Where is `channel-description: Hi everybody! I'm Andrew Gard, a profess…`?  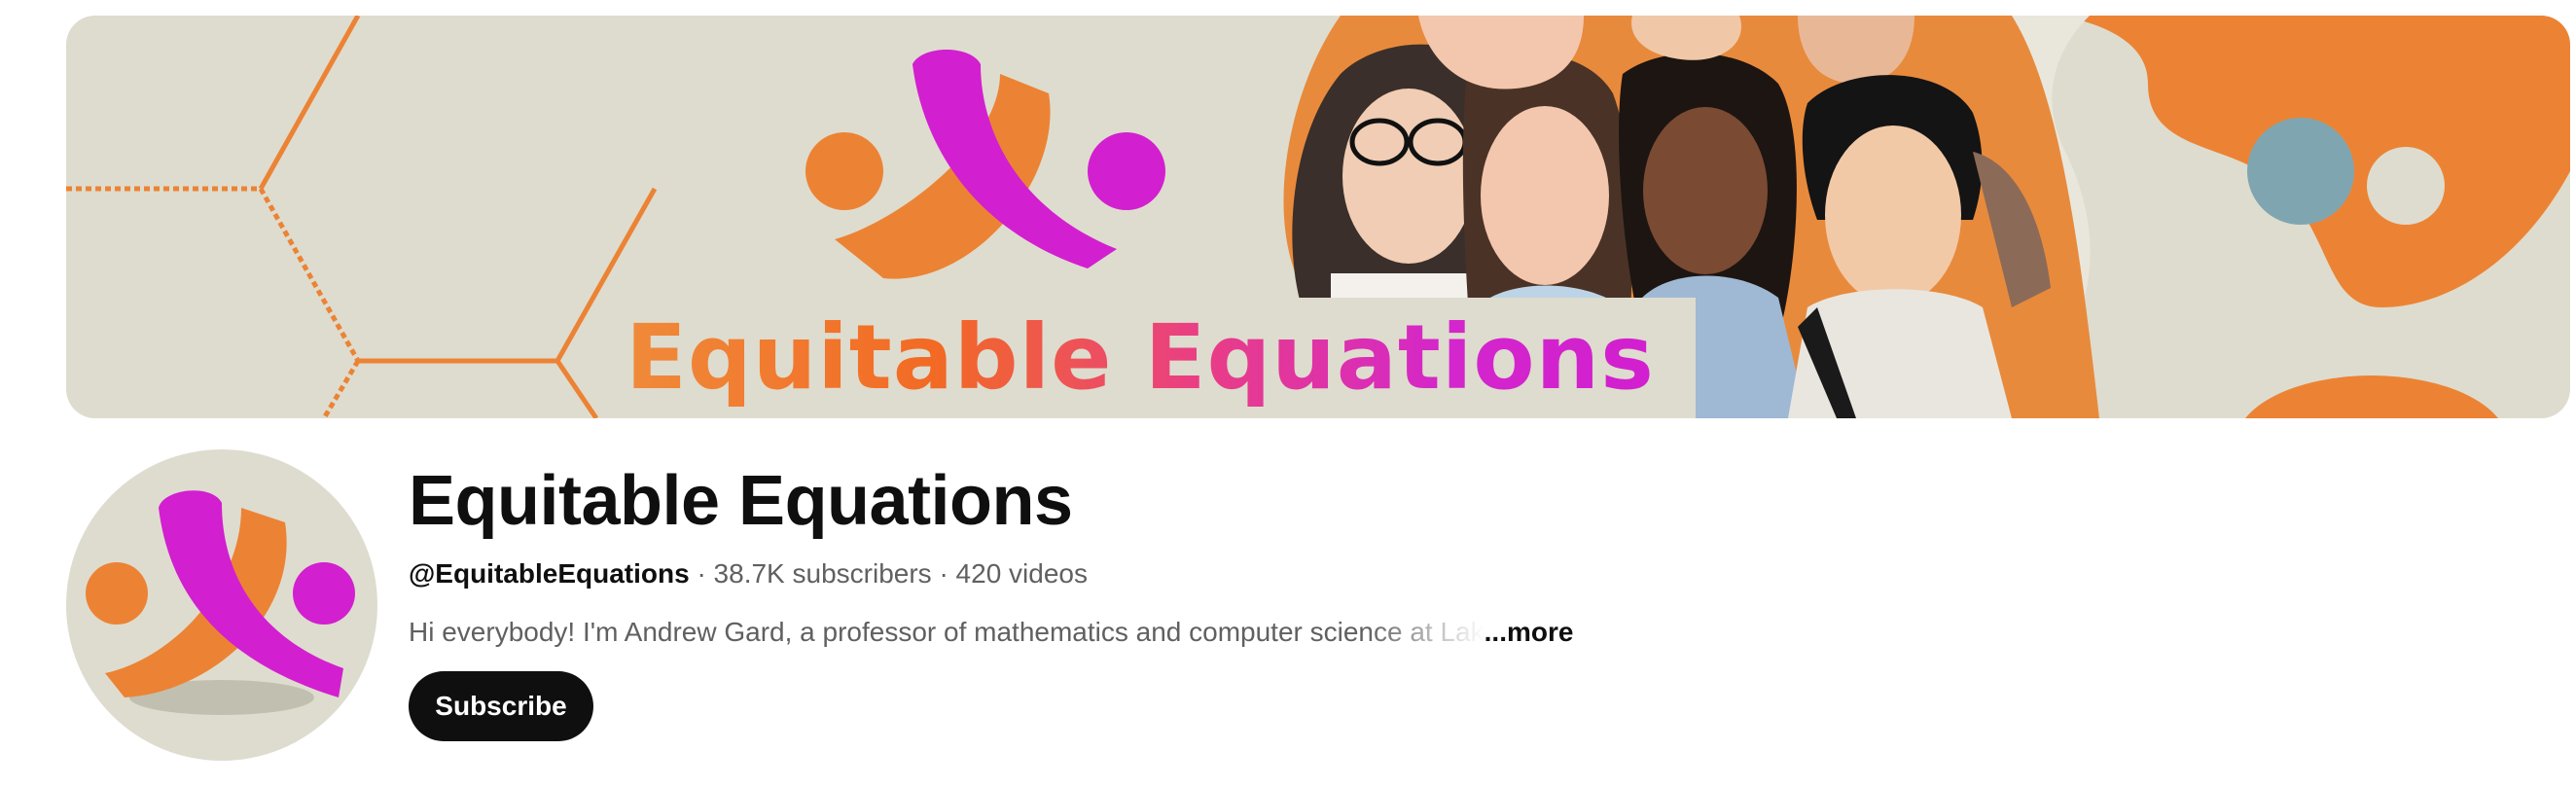 channel-description: Hi everybody! I'm Andrew Gard, a profess… is located at coordinates (947, 632).